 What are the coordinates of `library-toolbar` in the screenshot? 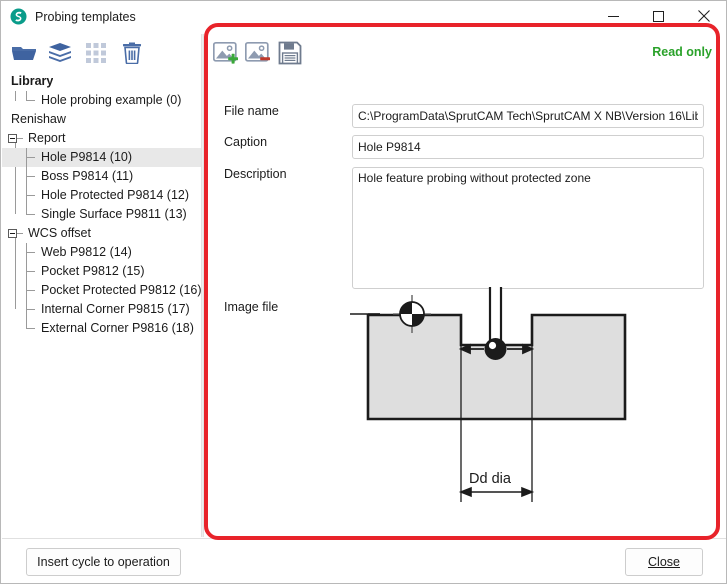 It's located at (101, 53).